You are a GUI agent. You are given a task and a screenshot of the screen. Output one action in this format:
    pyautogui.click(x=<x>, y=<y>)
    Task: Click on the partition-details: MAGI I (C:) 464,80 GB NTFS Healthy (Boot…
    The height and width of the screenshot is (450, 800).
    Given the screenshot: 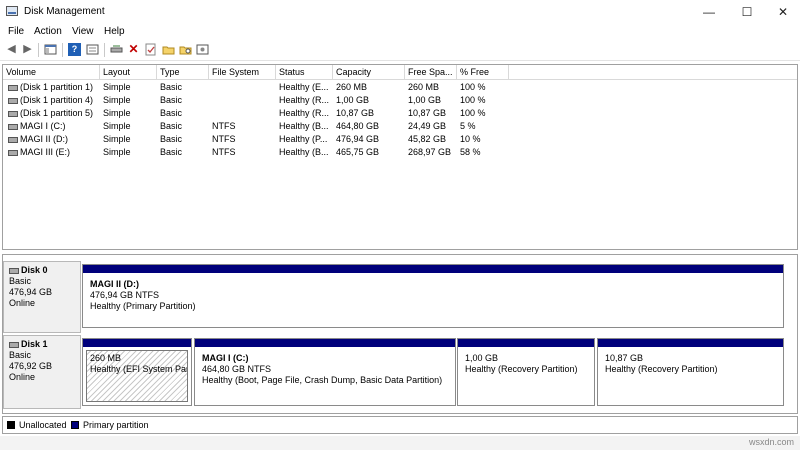 What is the action you would take?
    pyautogui.click(x=325, y=376)
    